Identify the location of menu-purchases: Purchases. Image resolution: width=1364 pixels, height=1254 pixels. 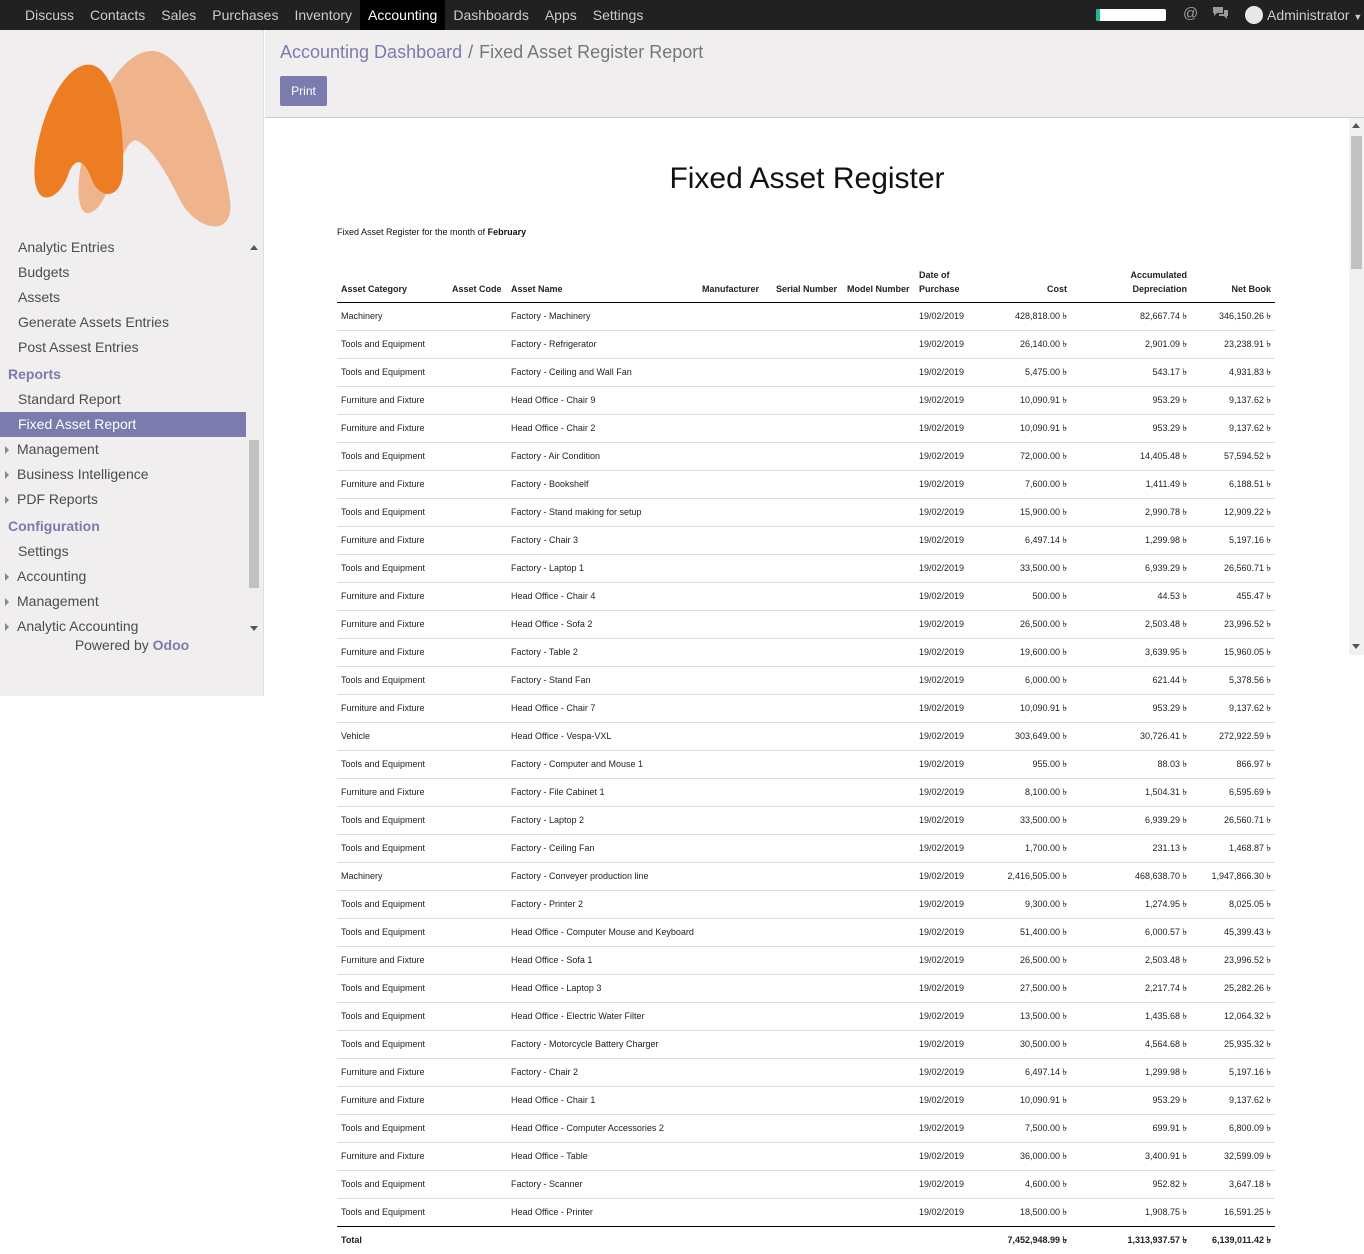
(245, 15).